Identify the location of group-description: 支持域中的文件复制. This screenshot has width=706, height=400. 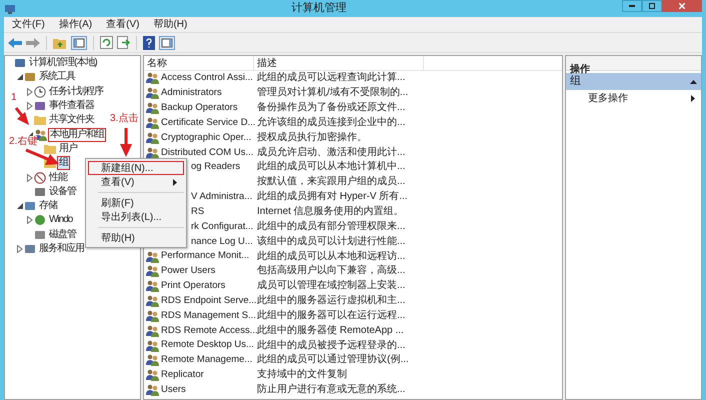
(301, 375).